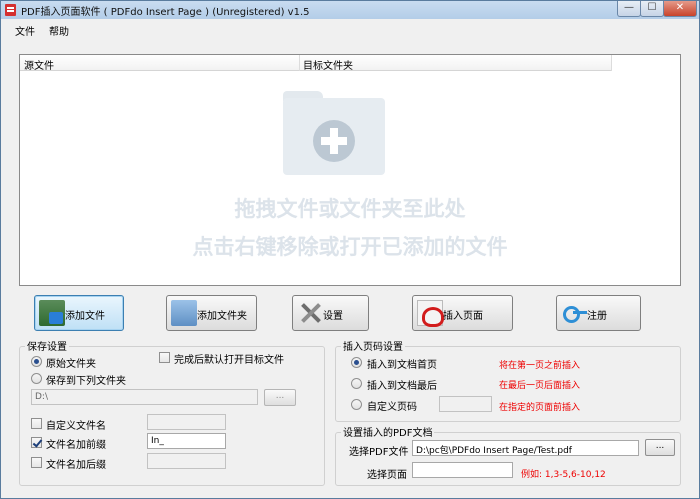  I want to click on register-label: 注册, so click(597, 316).